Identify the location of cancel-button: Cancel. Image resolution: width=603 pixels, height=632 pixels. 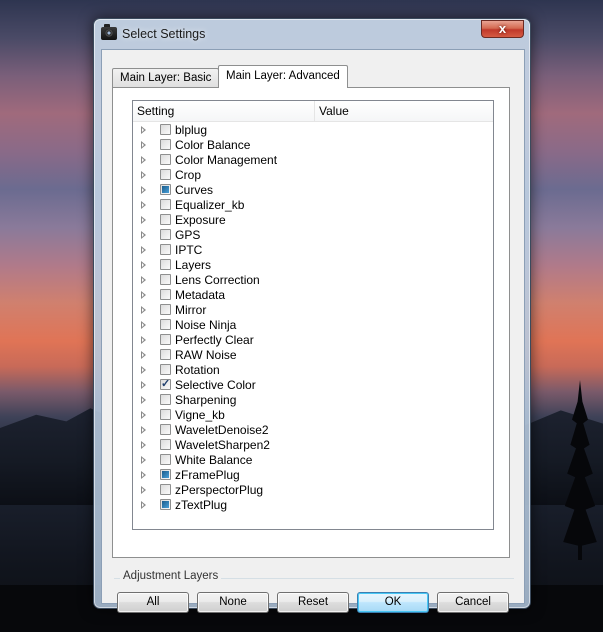
(473, 602).